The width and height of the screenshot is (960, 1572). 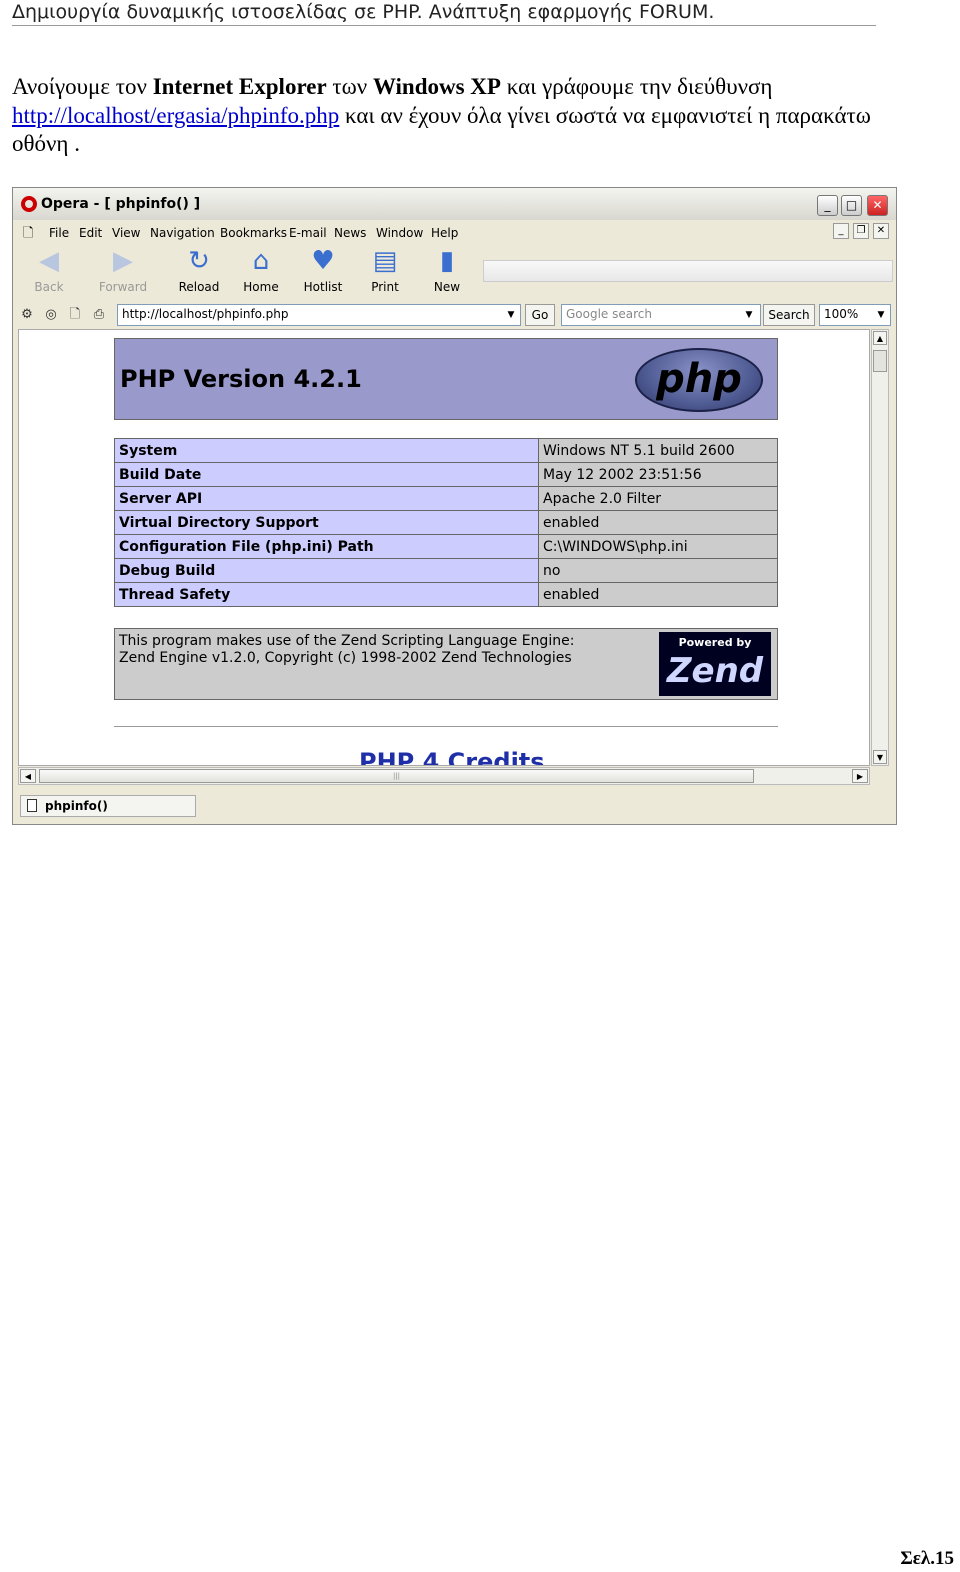 I want to click on reload-button: ↻ Reload, so click(x=199, y=272).